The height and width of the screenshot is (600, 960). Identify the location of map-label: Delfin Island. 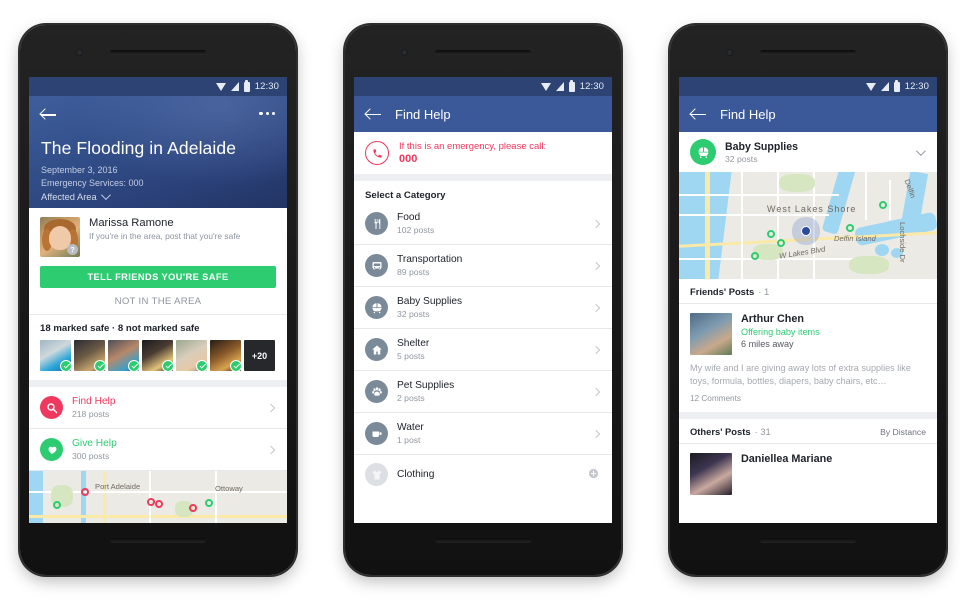
(855, 238).